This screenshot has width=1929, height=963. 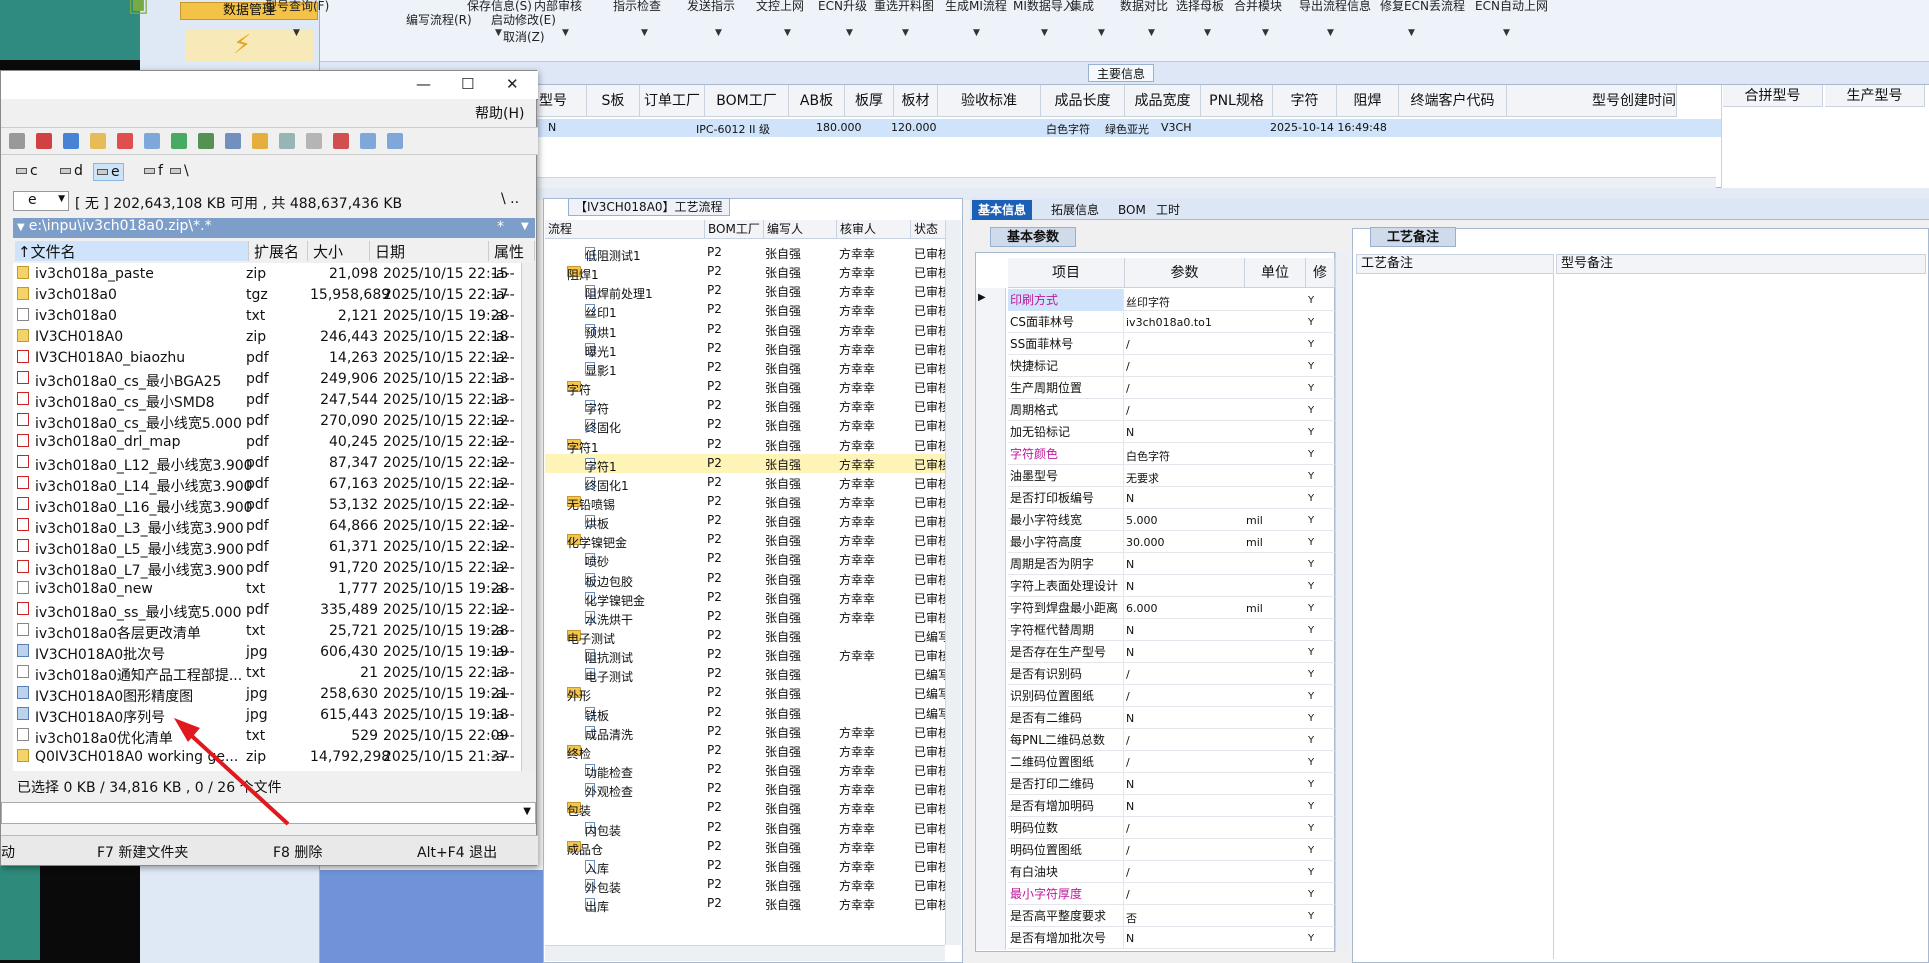 What do you see at coordinates (132, 251) in the screenshot?
I see `file-column-header: ↑文件名` at bounding box center [132, 251].